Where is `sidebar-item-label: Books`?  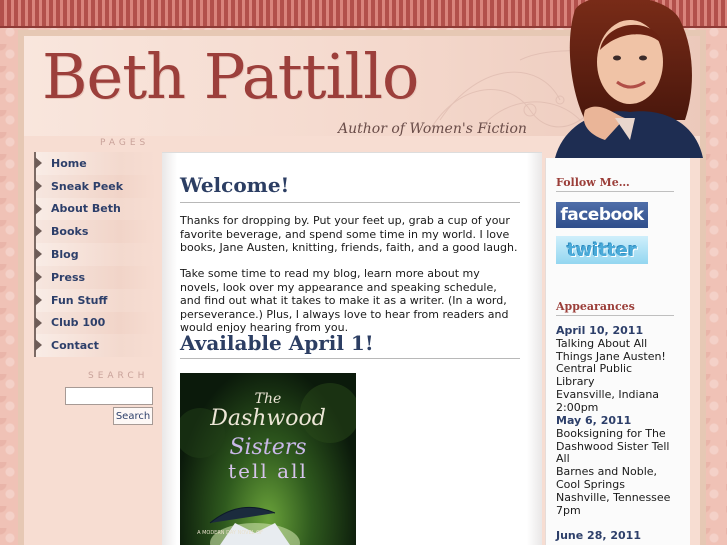
sidebar-item-label: Books is located at coordinates (69, 231).